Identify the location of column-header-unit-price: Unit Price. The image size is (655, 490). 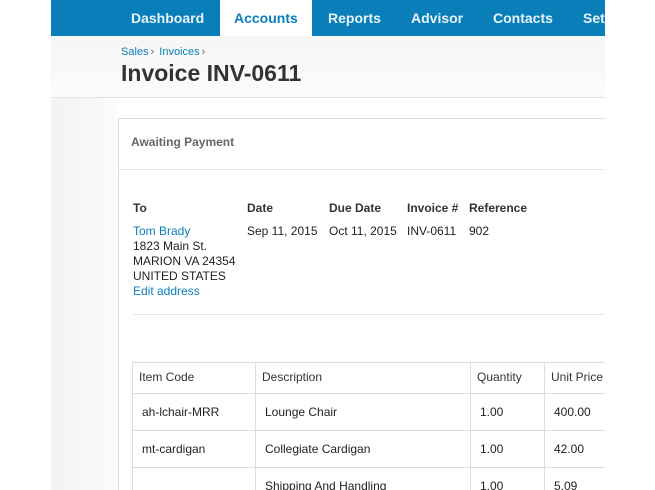
(574, 378).